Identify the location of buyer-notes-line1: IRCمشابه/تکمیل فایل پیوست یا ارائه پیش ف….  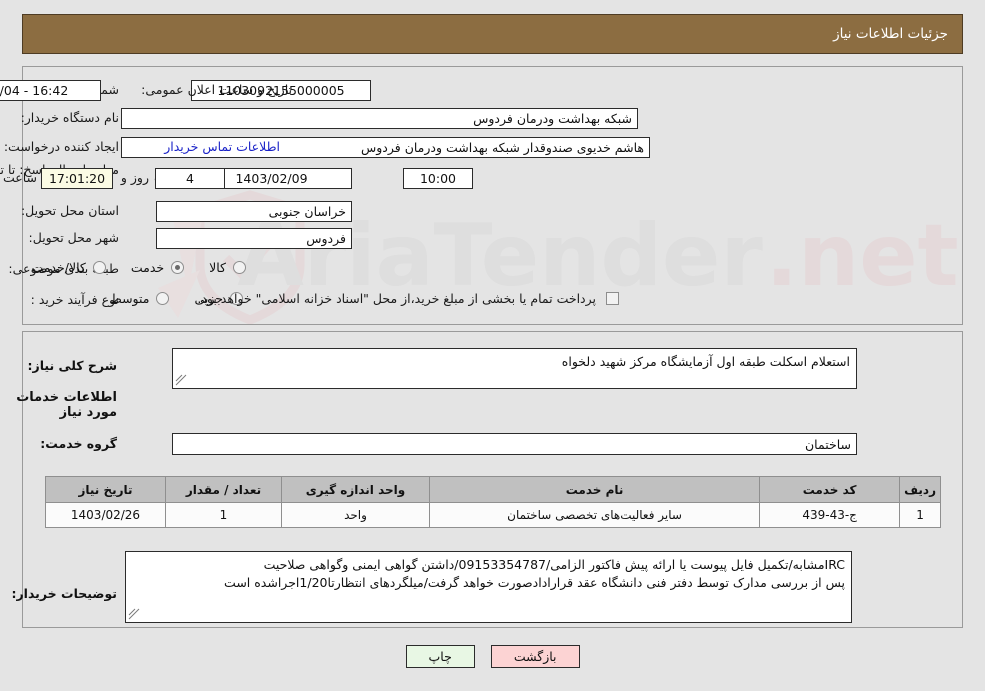
(554, 564).